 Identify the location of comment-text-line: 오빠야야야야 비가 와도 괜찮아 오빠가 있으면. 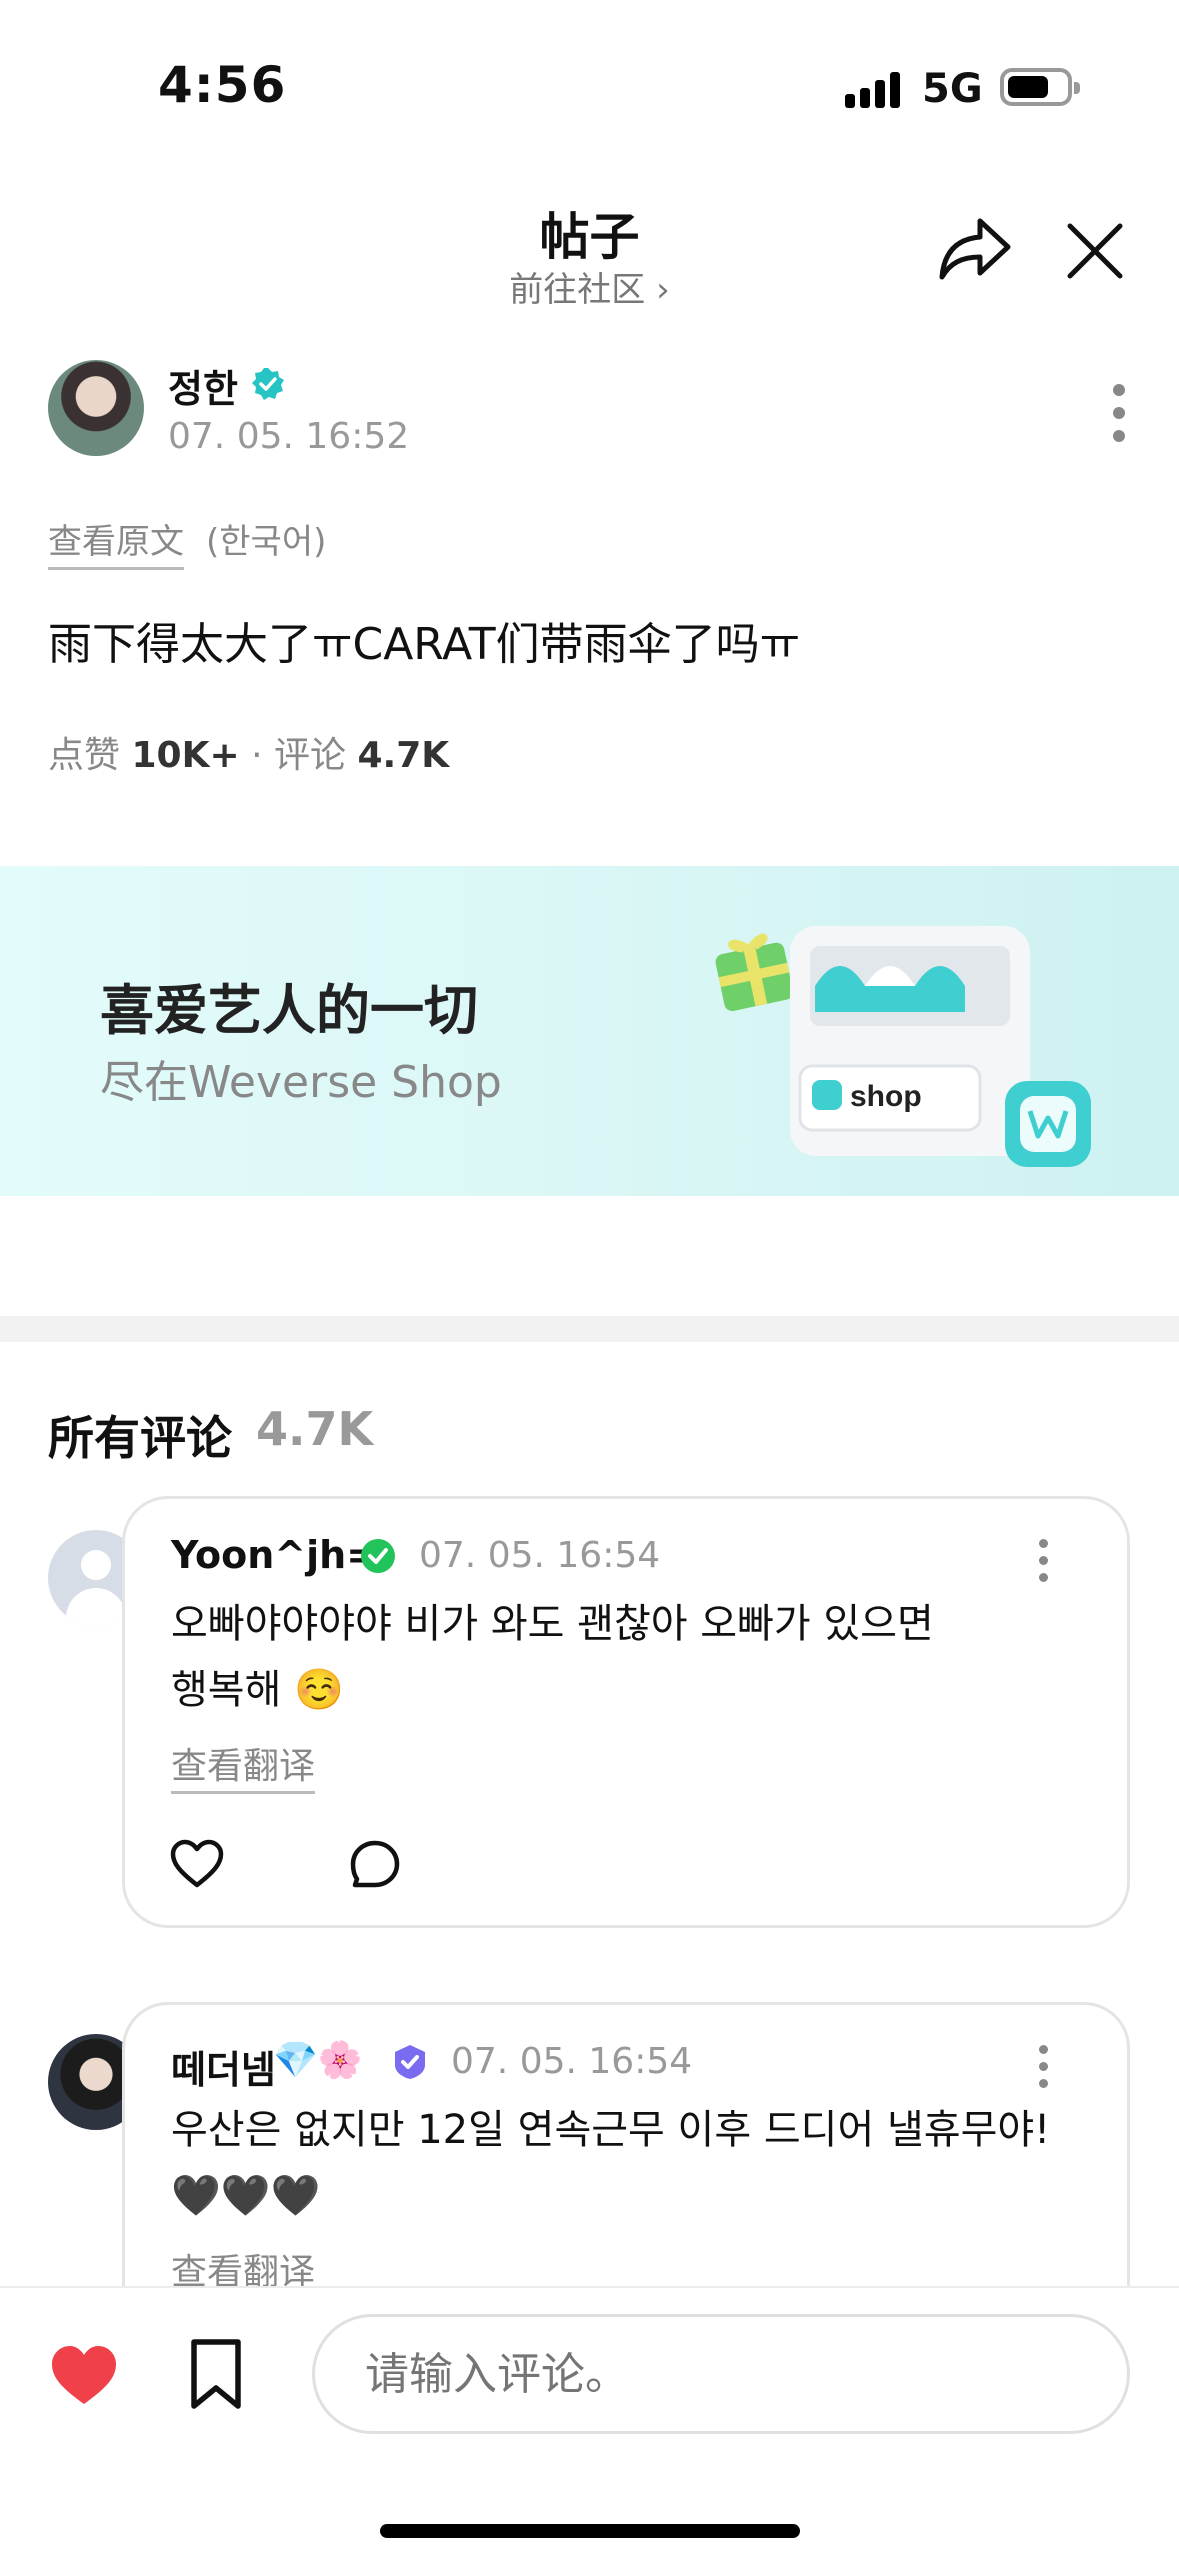
(552, 1624).